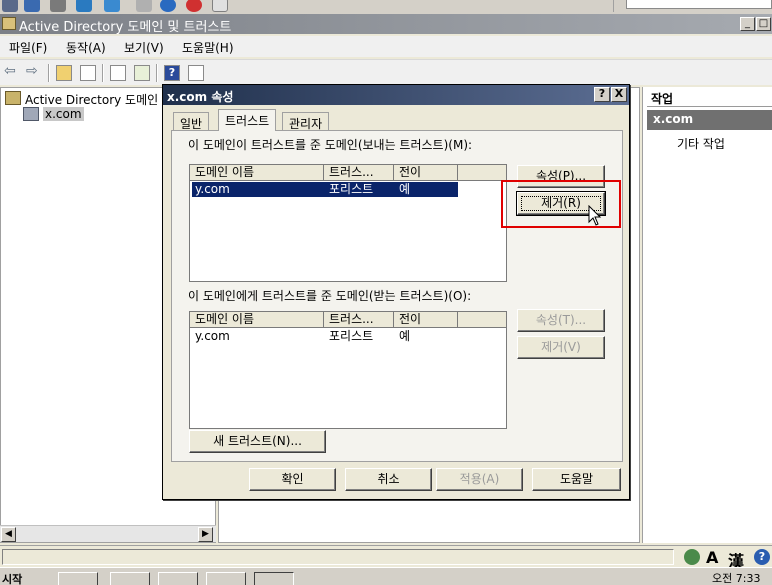 The width and height of the screenshot is (772, 585). Describe the element at coordinates (701, 143) in the screenshot. I see `actions-more-actions: 기타 작업` at that location.